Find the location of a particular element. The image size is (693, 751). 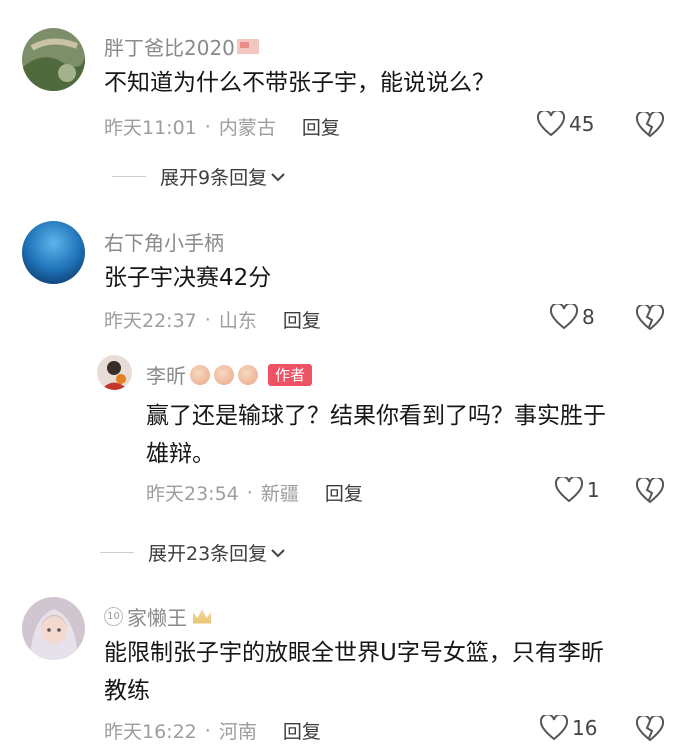

comment-text: 不知道为什么不带张子宇，能说说么？ is located at coordinates (299, 83).